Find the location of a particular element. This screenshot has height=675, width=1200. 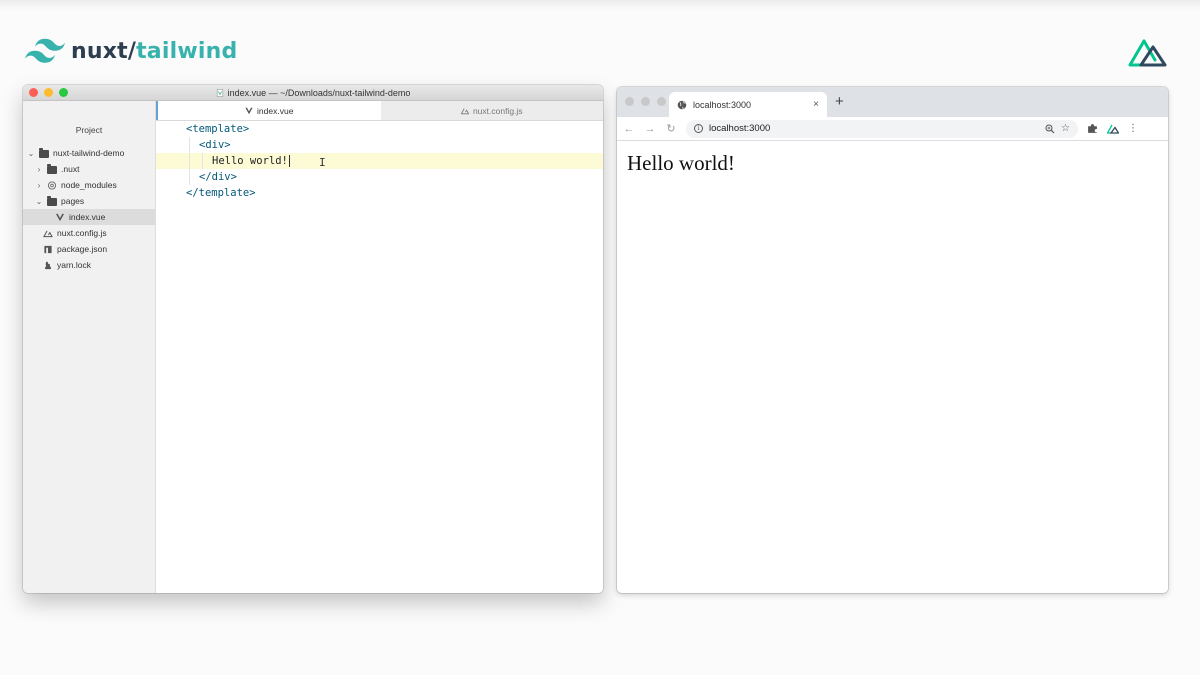

page-heading: Hello world! is located at coordinates (681, 163).